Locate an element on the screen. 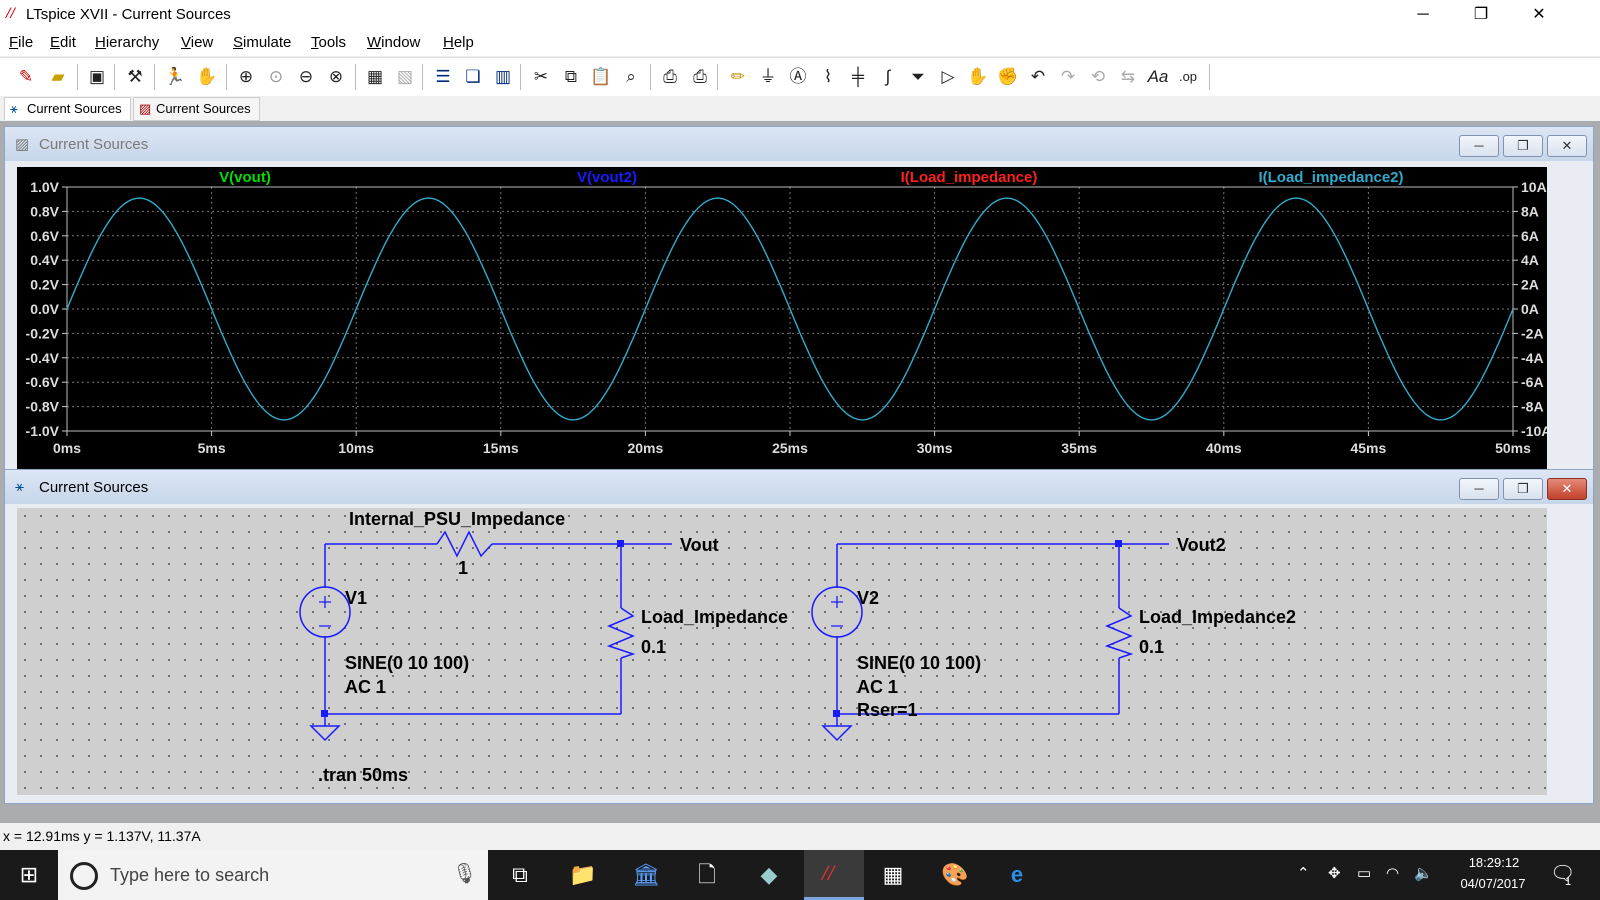  tile-vertical-icon: ▥ is located at coordinates (503, 77).